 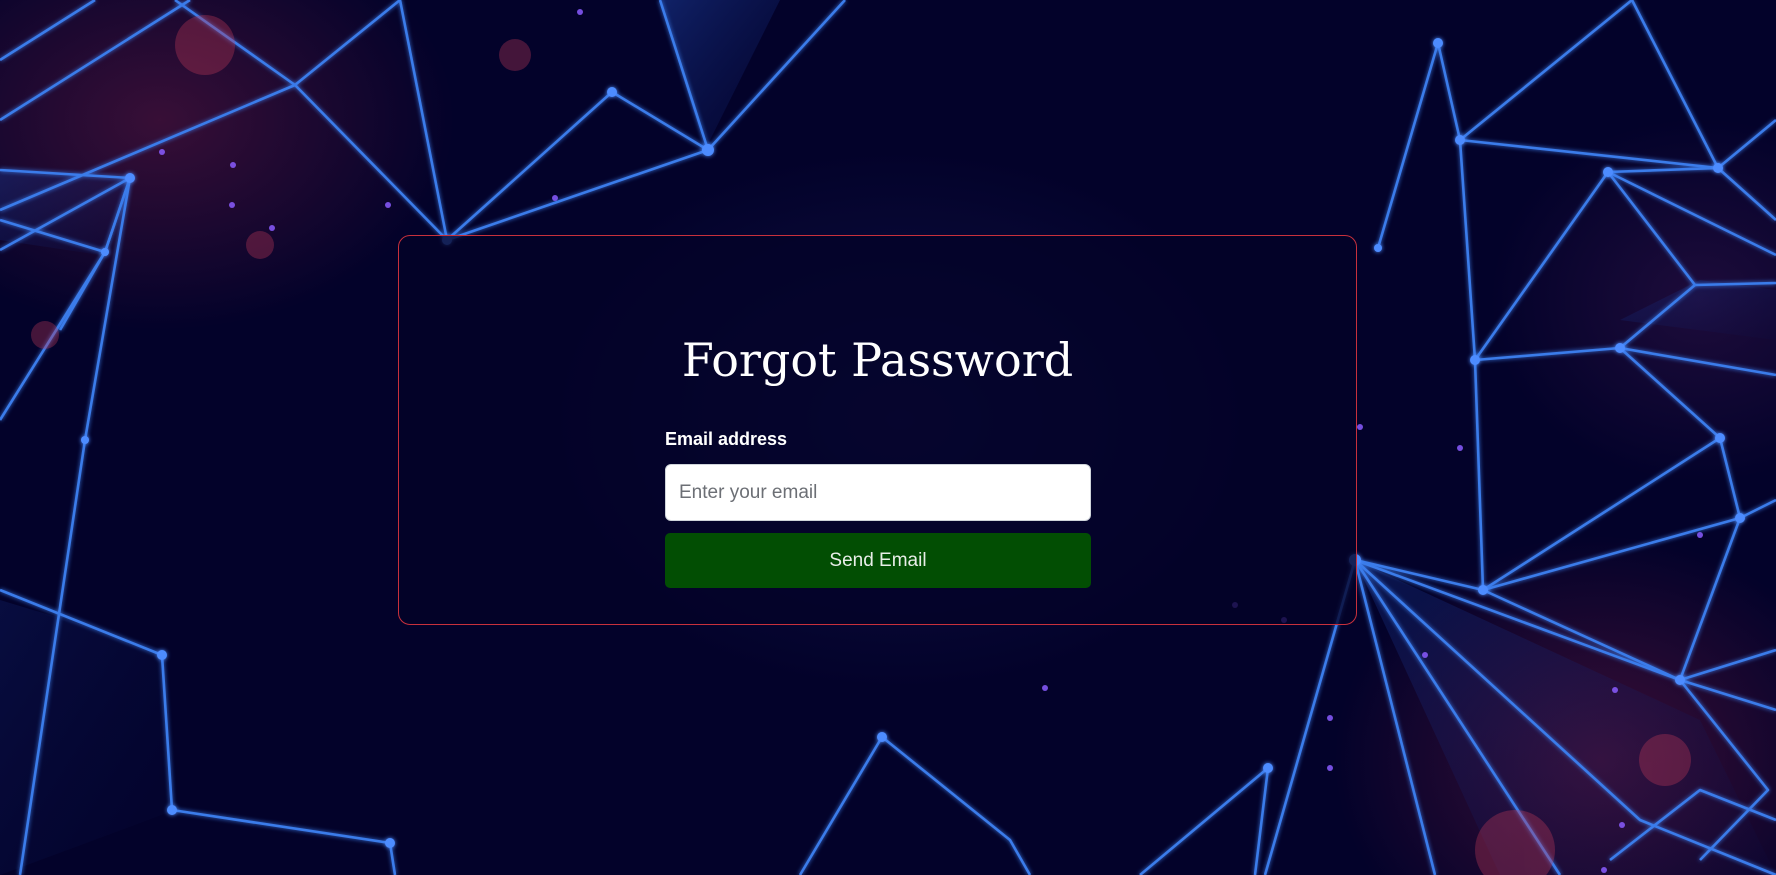 What do you see at coordinates (726, 439) in the screenshot?
I see `email-label: Email address` at bounding box center [726, 439].